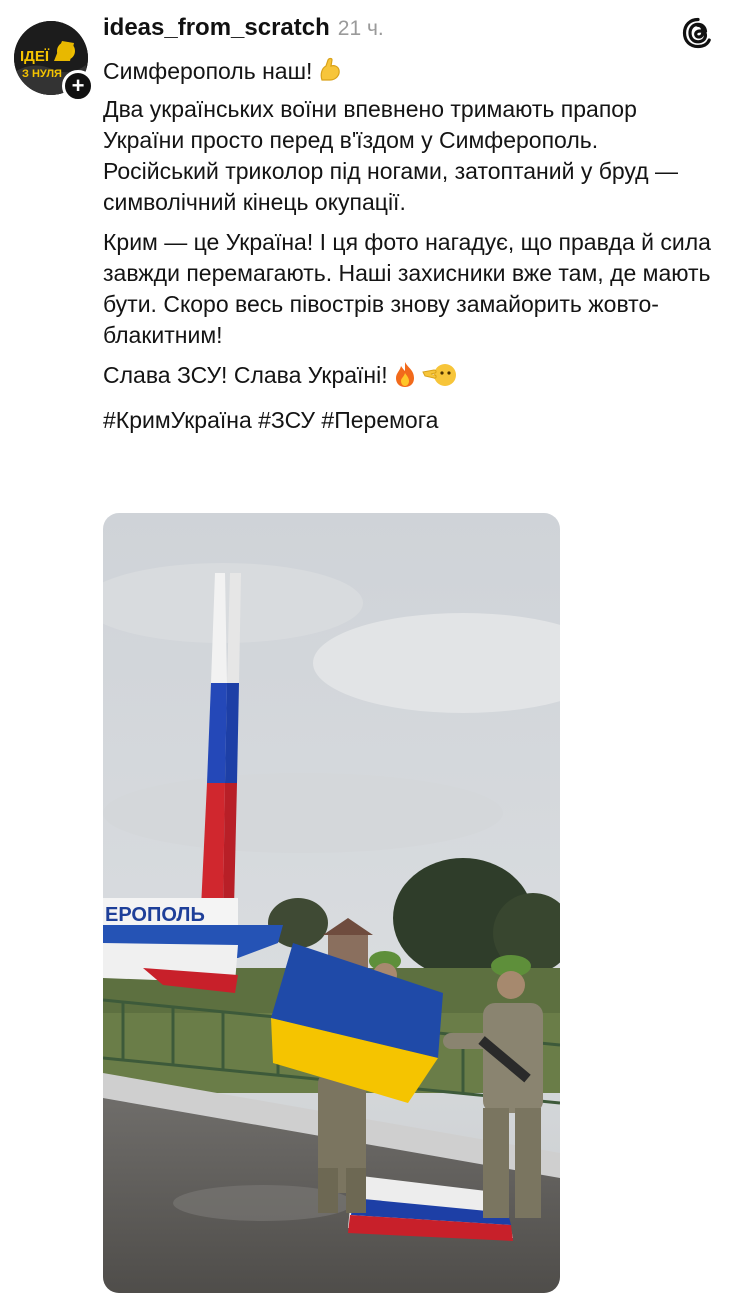 The width and height of the screenshot is (734, 1293). What do you see at coordinates (330, 74) in the screenshot?
I see `flexed-biceps-icon` at bounding box center [330, 74].